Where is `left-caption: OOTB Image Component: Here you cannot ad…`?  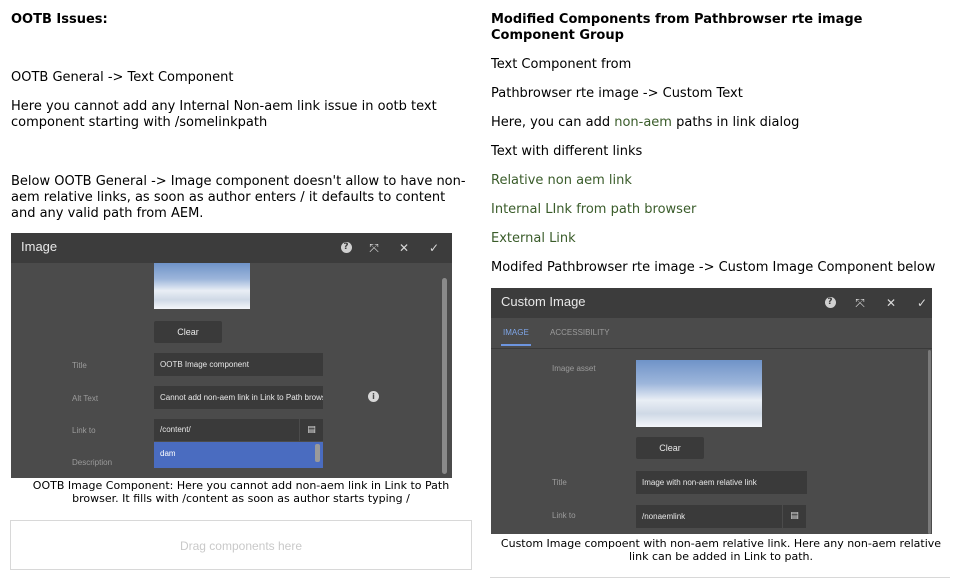
left-caption: OOTB Image Component: Here you cannot ad… is located at coordinates (241, 492).